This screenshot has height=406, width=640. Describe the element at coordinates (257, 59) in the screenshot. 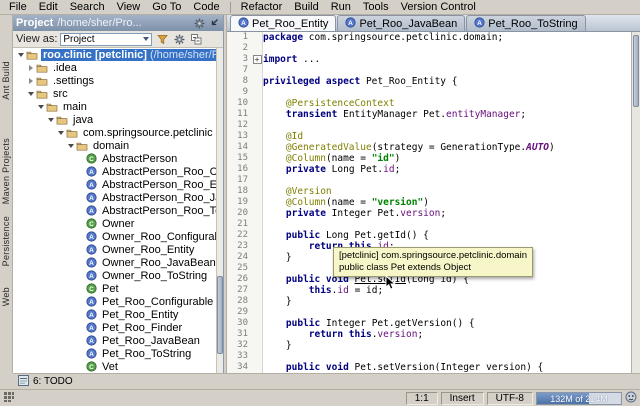

I see `fold-marker: +` at that location.